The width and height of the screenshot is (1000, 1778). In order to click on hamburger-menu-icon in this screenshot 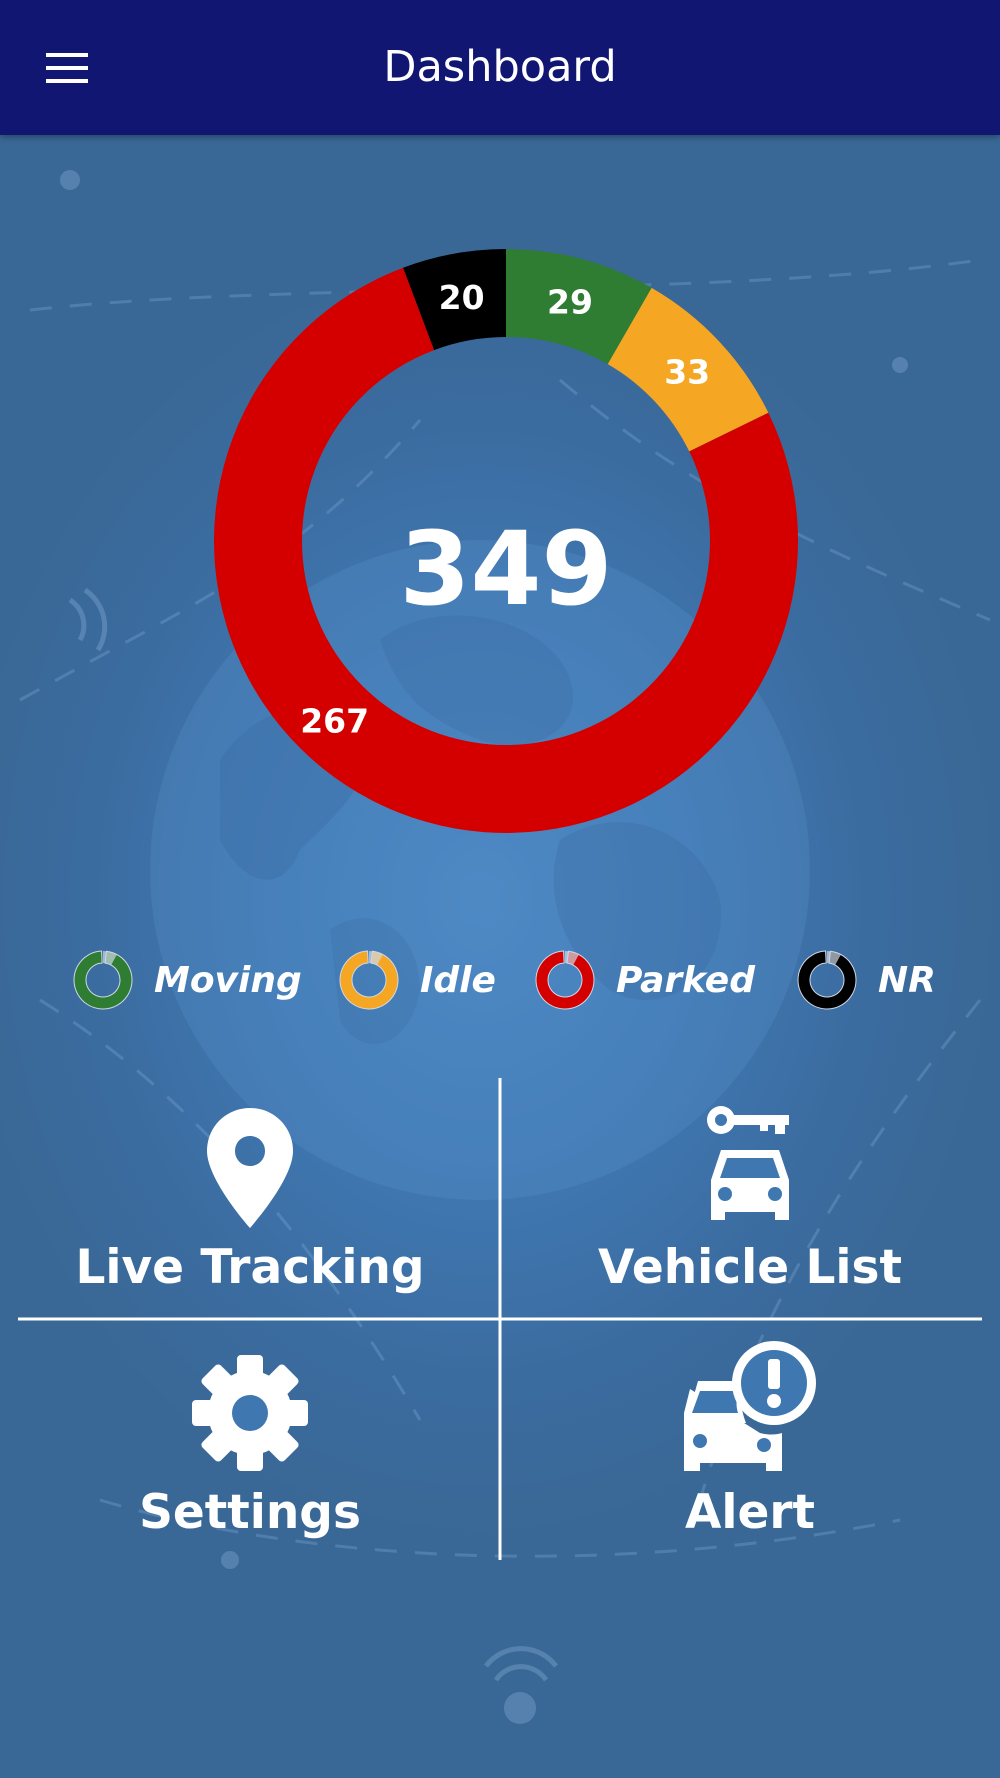, I will do `click(66, 68)`.